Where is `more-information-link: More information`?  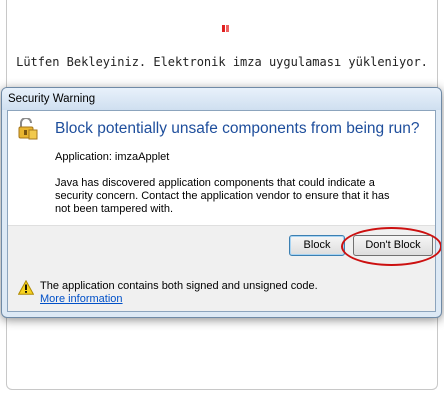 more-information-link: More information is located at coordinates (81, 299).